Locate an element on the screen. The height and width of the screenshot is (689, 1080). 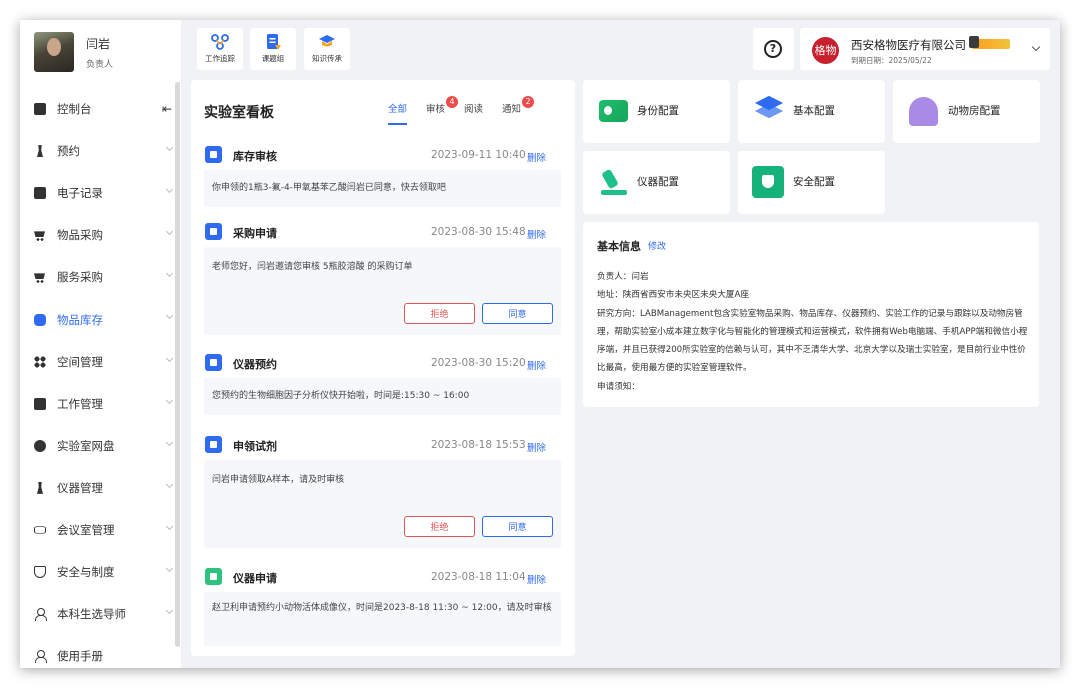
sidebar-item-dashboard: 控制台 ⇤ is located at coordinates (96, 109).